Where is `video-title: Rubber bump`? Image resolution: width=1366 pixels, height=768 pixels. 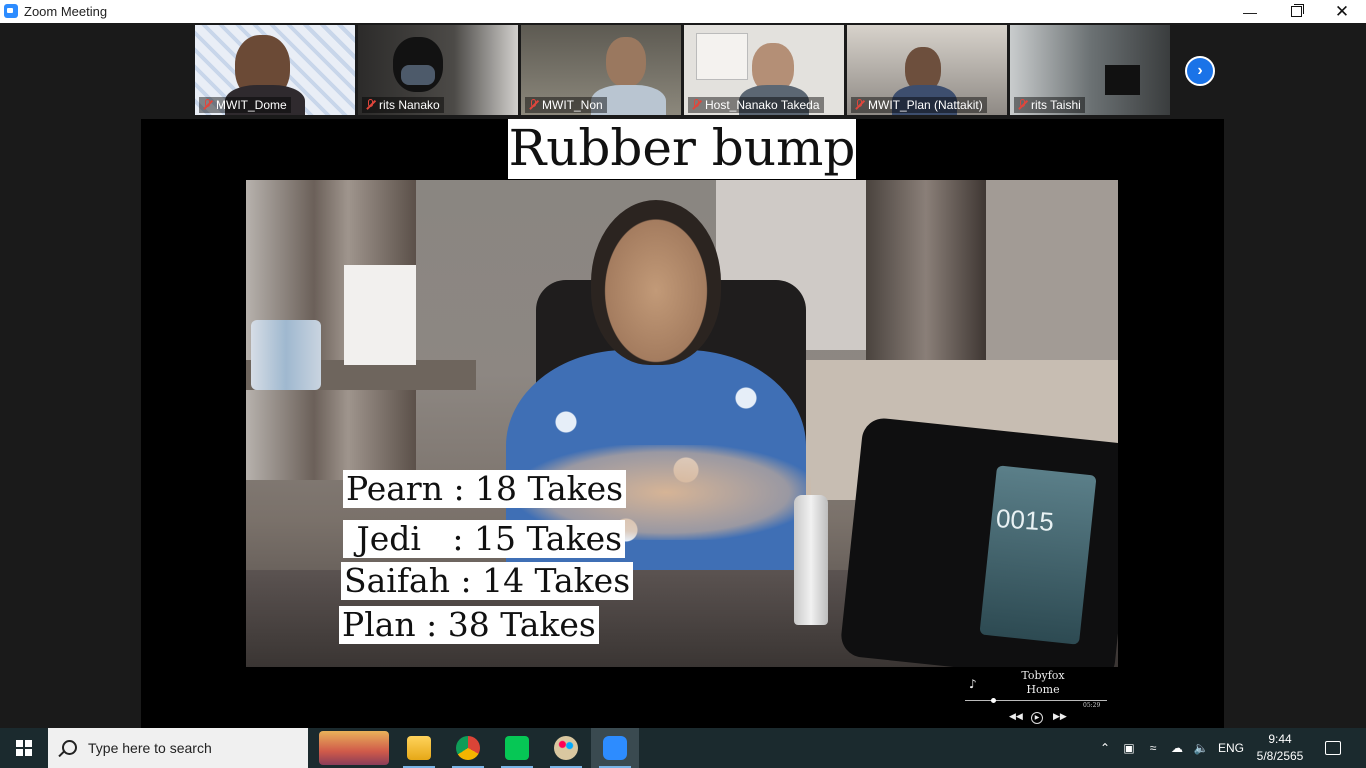 video-title: Rubber bump is located at coordinates (682, 149).